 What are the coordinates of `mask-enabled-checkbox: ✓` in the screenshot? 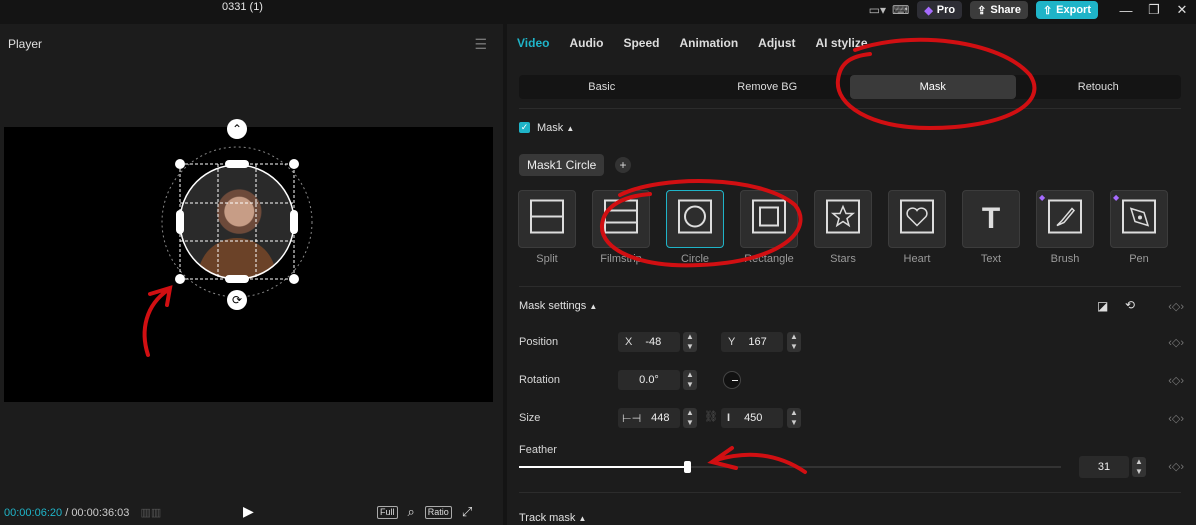 It's located at (524, 127).